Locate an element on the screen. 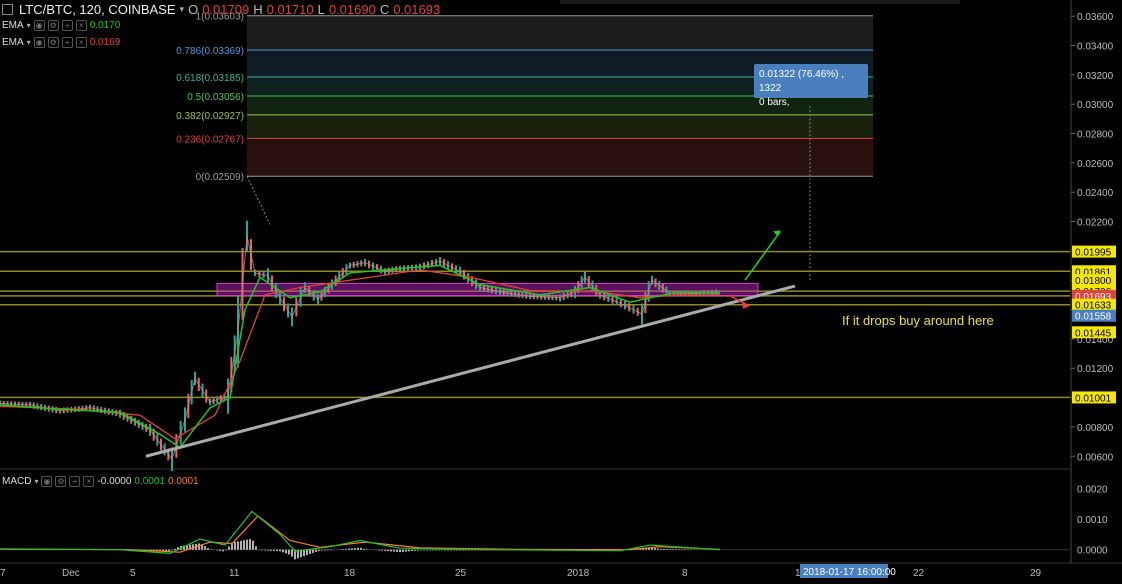  high-key: H is located at coordinates (258, 9).